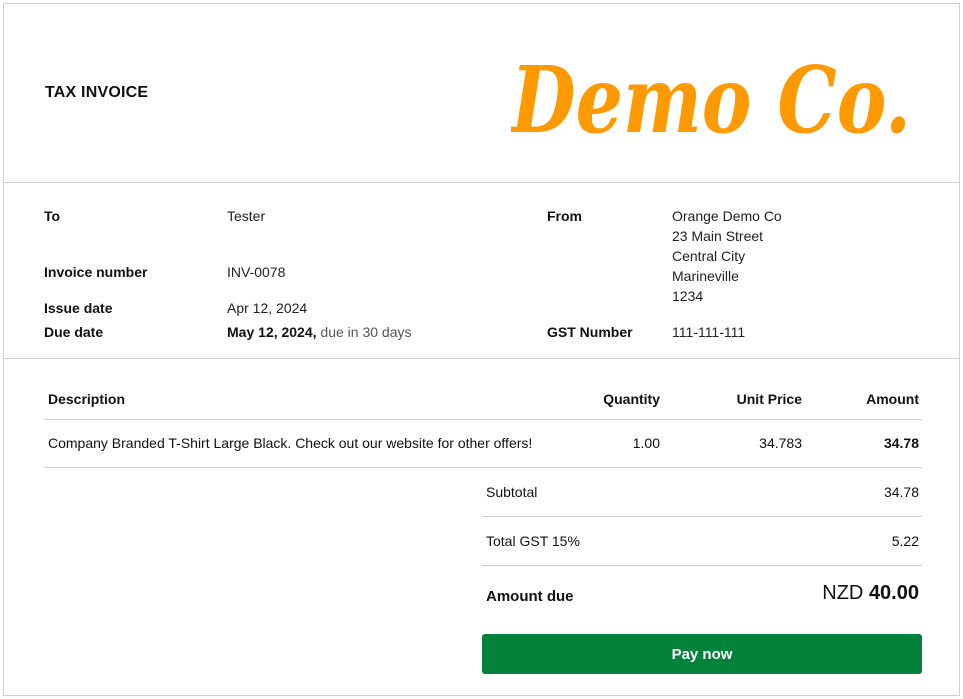  I want to click on amount-due: NZD 40.00, so click(870, 593).